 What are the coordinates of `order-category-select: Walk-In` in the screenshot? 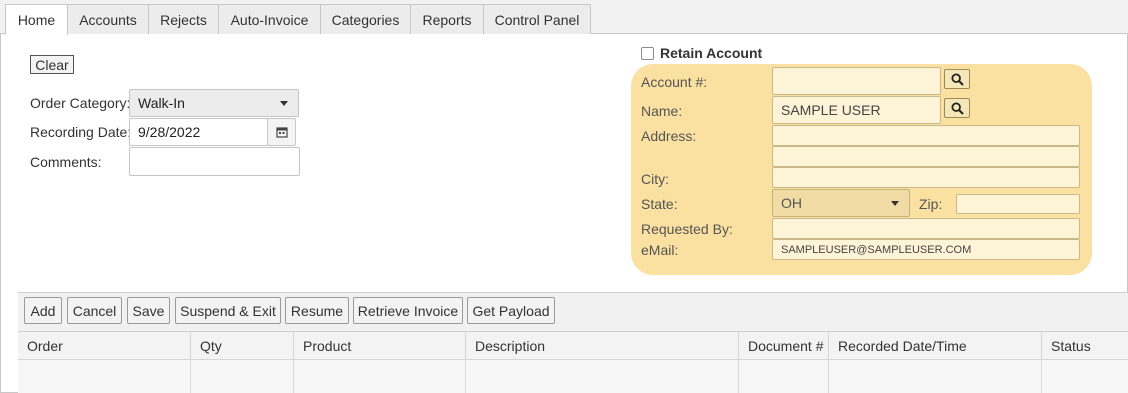 It's located at (214, 103).